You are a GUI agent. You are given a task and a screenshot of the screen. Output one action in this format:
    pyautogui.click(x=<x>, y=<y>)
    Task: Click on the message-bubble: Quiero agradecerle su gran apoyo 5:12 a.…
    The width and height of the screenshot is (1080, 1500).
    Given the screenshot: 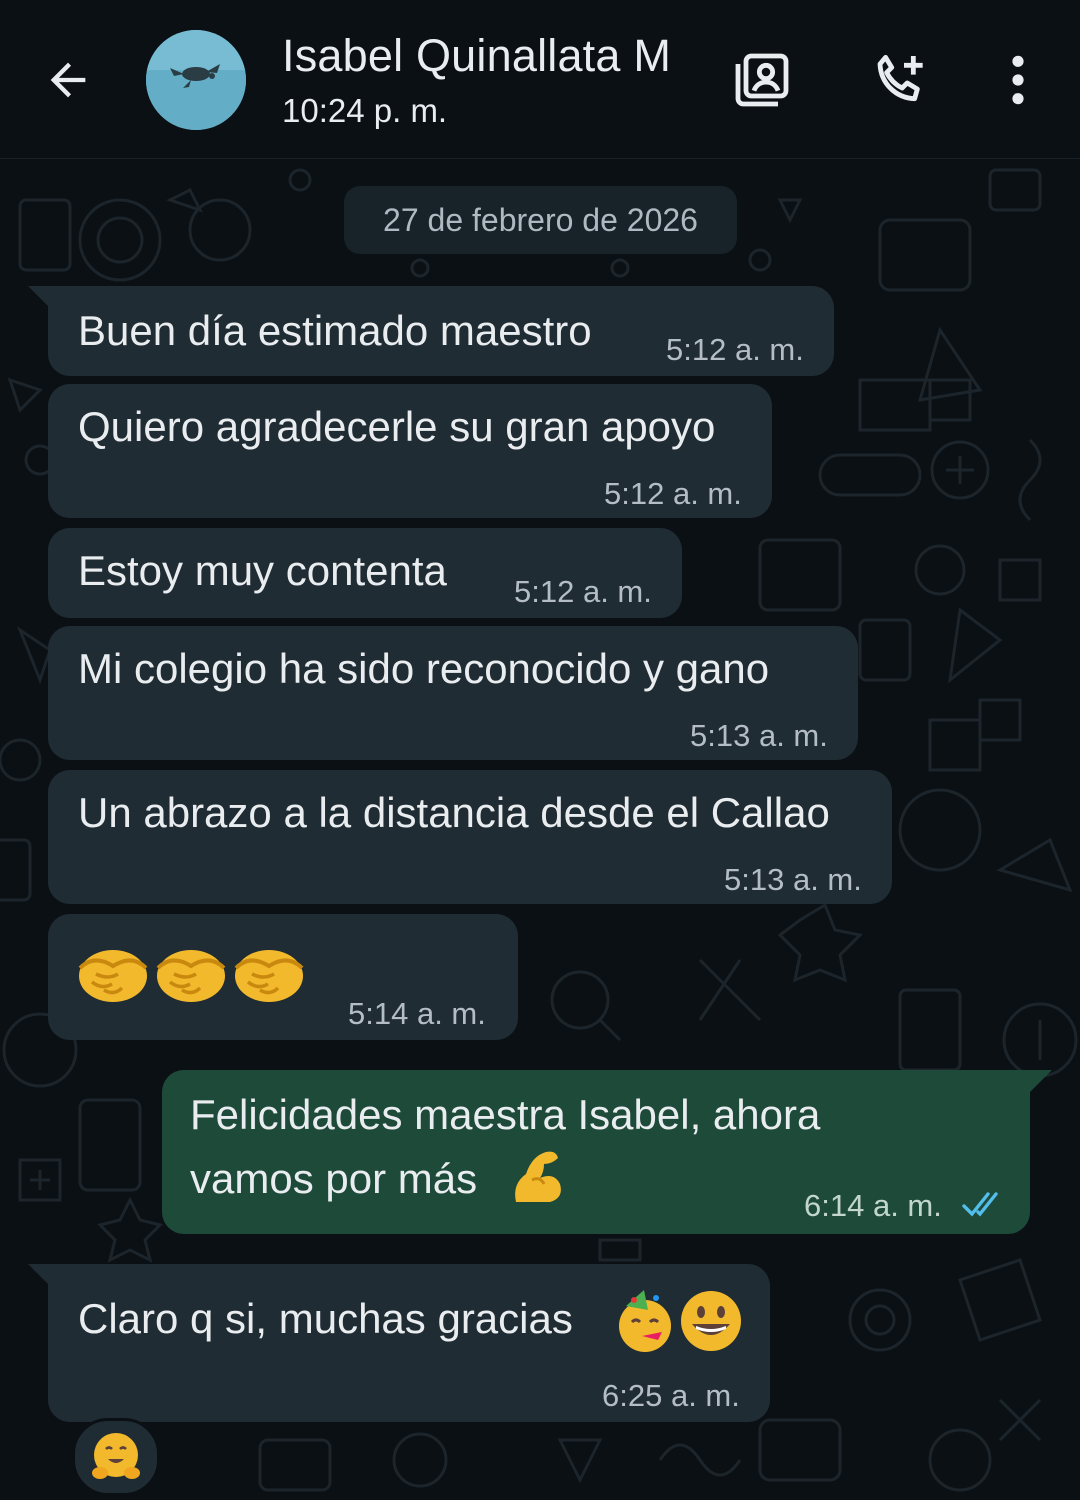 What is the action you would take?
    pyautogui.click(x=410, y=451)
    